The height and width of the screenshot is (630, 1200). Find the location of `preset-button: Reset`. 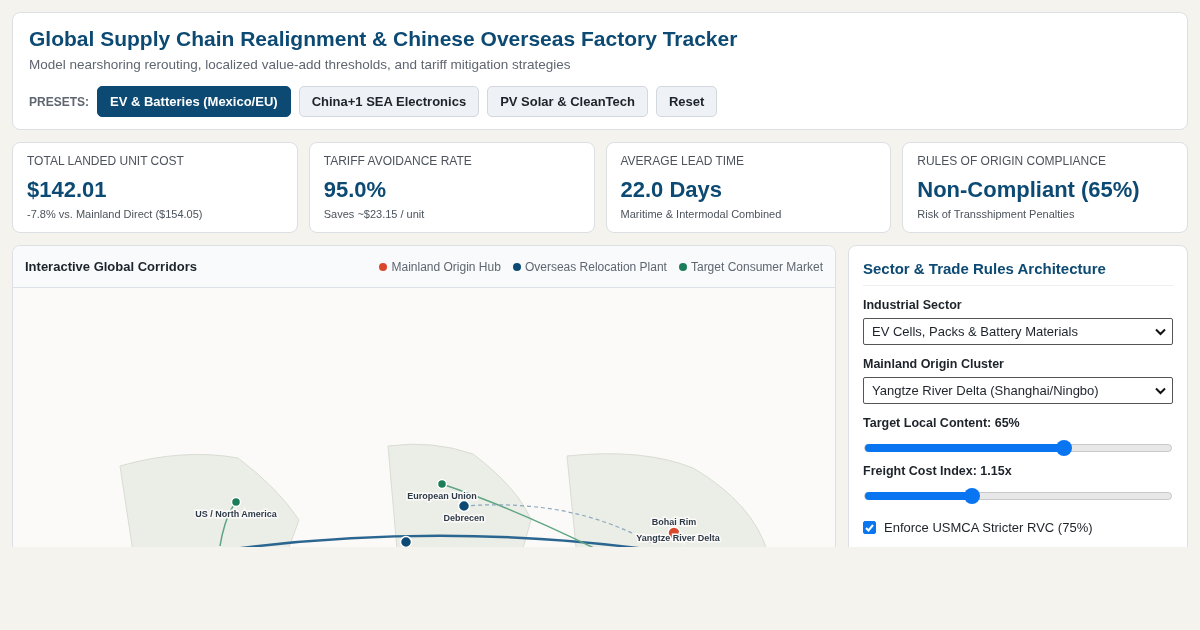

preset-button: Reset is located at coordinates (687, 101).